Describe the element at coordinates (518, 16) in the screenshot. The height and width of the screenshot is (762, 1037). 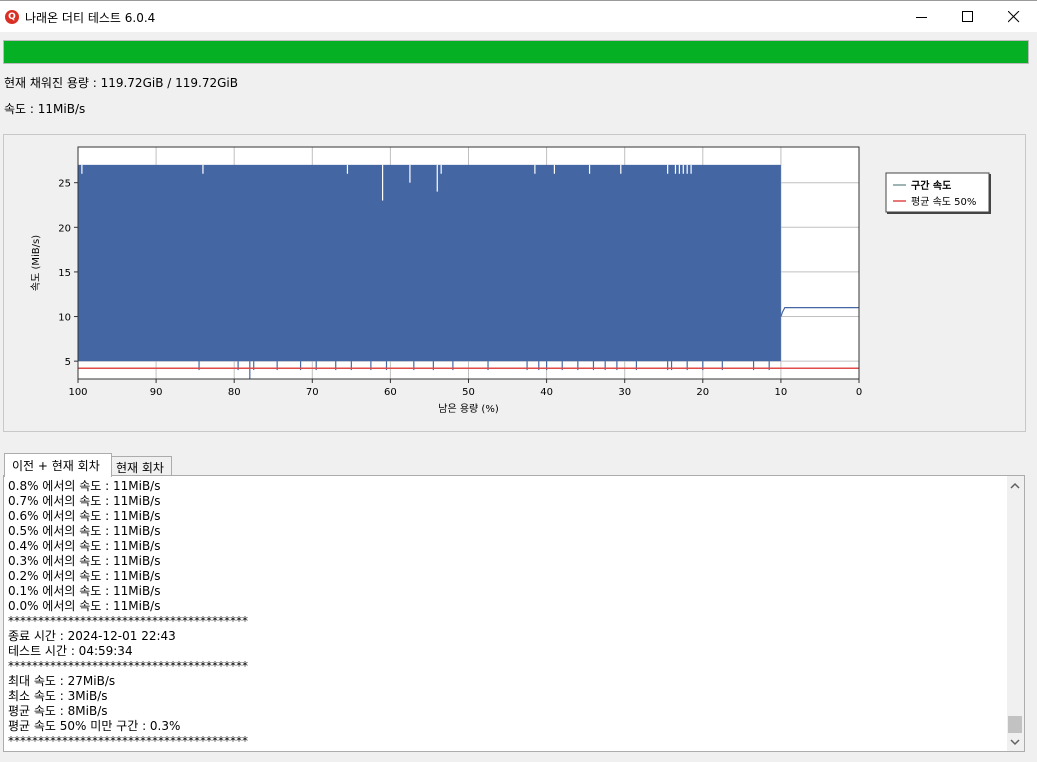
I see `title-bar: Q 나래온 더티 테스트 6.0.4` at that location.